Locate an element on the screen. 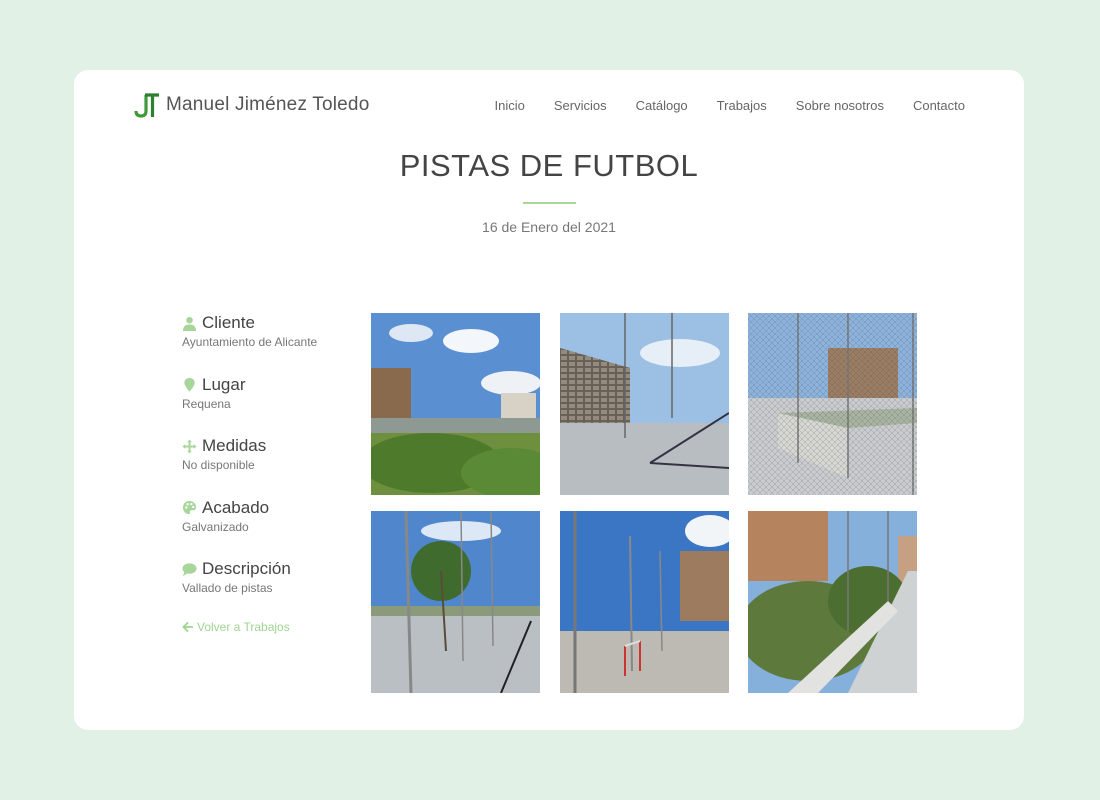  back-link-label: Volver a Trabajos is located at coordinates (243, 626).